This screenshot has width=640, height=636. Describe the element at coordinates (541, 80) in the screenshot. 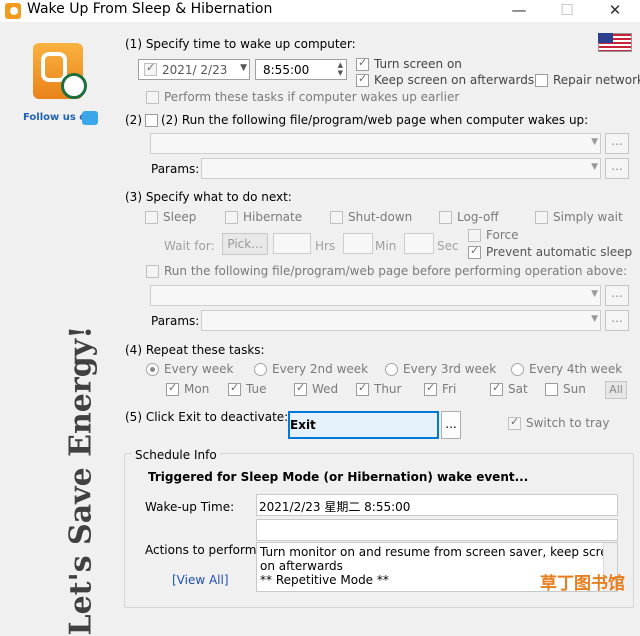

I see `repair-network-checkbox` at that location.